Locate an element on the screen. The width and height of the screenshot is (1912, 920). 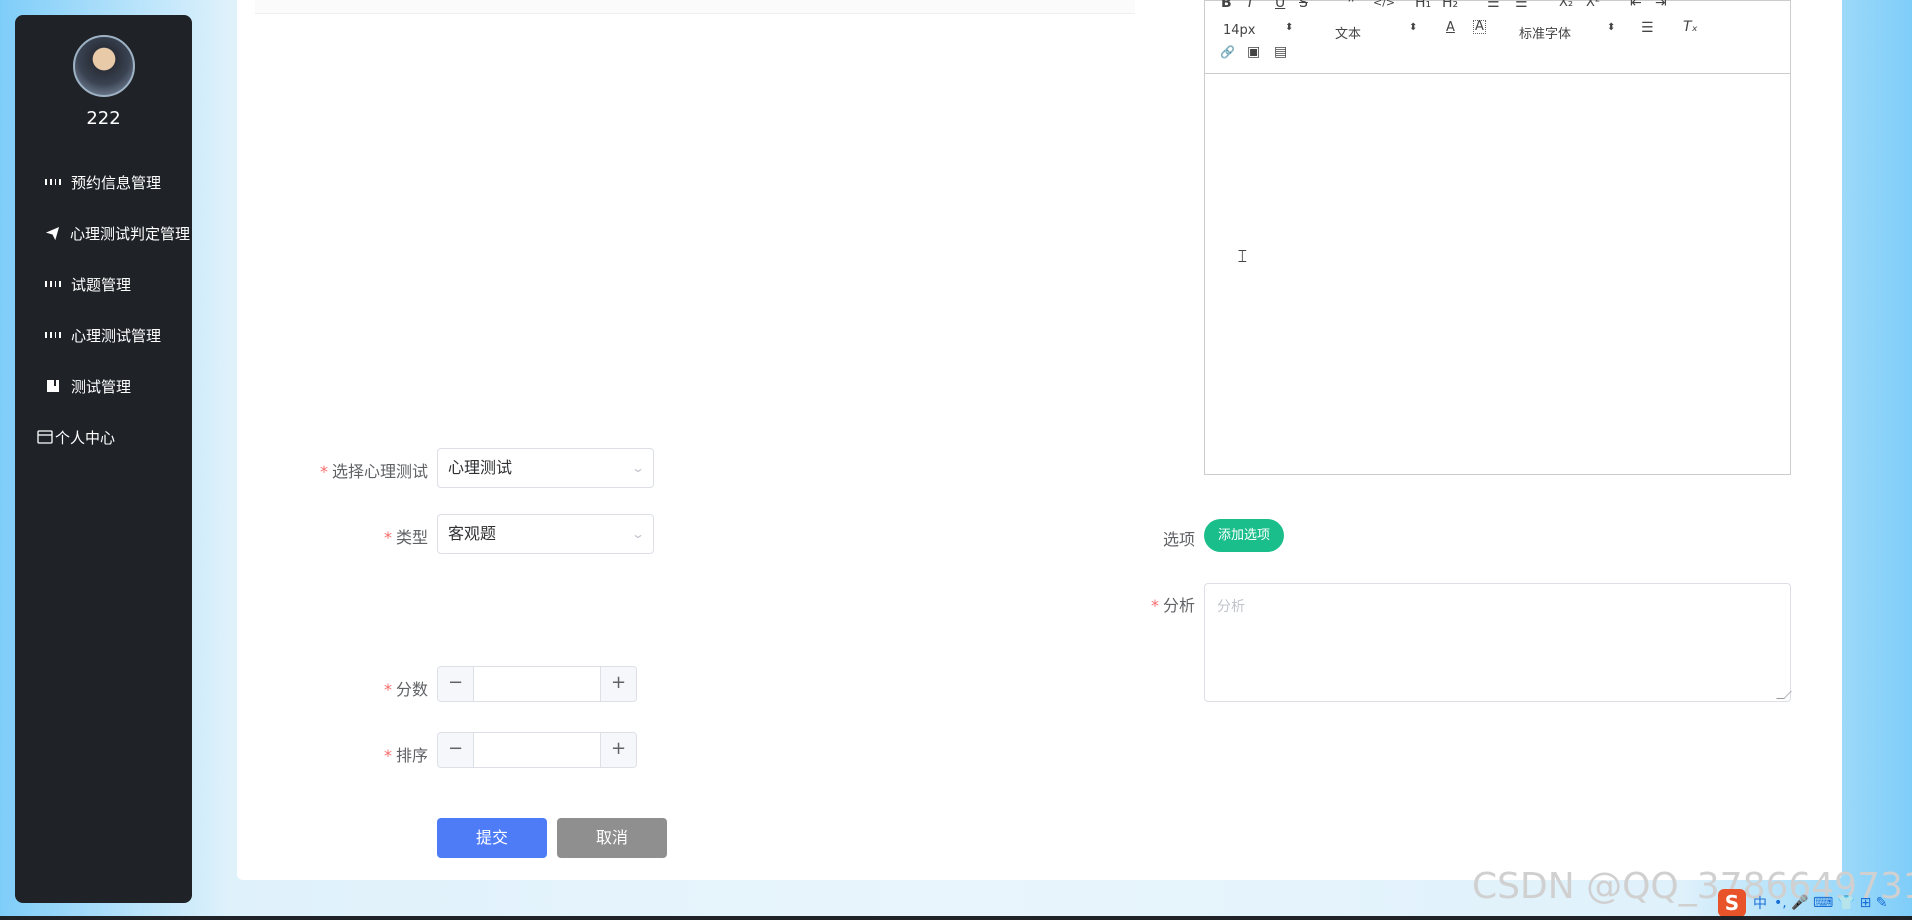
order-input is located at coordinates (537, 750).